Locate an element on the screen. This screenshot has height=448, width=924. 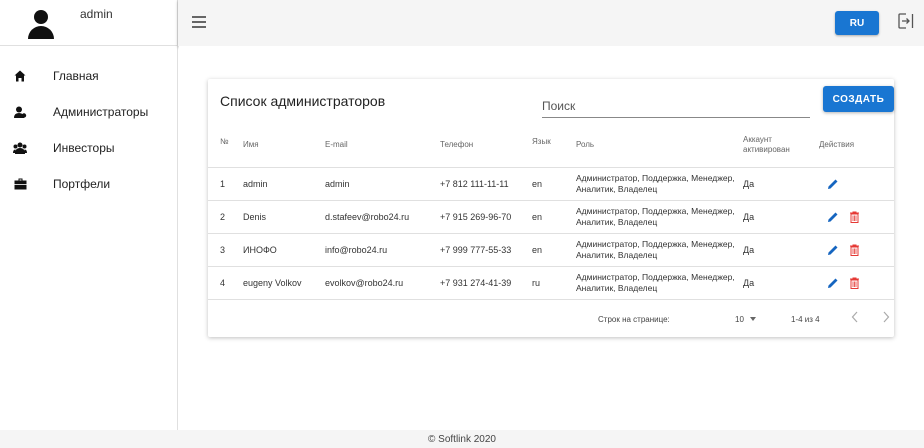
sidebar-item-portfolios: Портфели is located at coordinates (89, 184).